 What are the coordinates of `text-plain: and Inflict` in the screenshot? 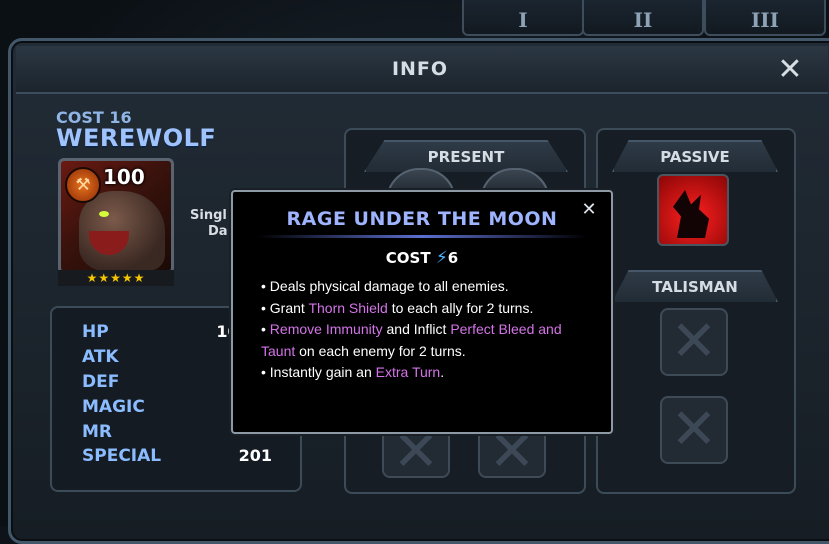 It's located at (416, 329).